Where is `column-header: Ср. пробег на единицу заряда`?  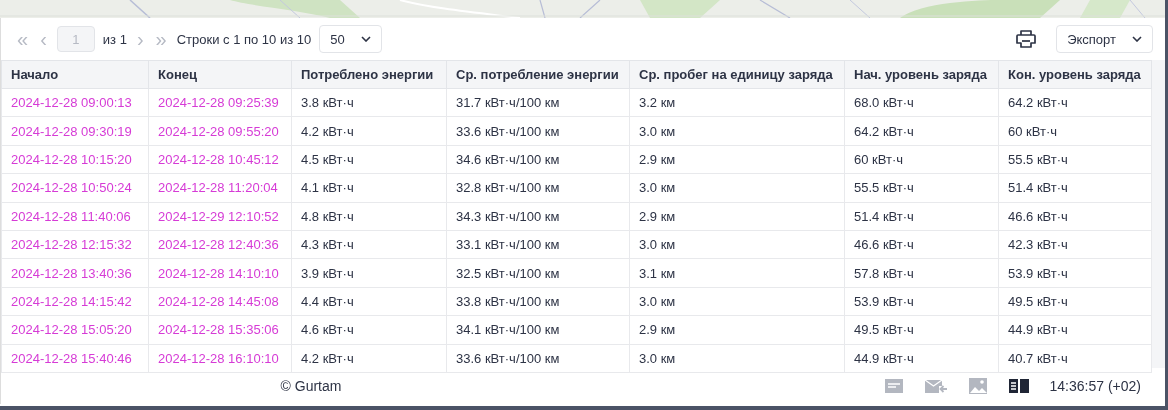 column-header: Ср. пробег на единицу заряда is located at coordinates (737, 74).